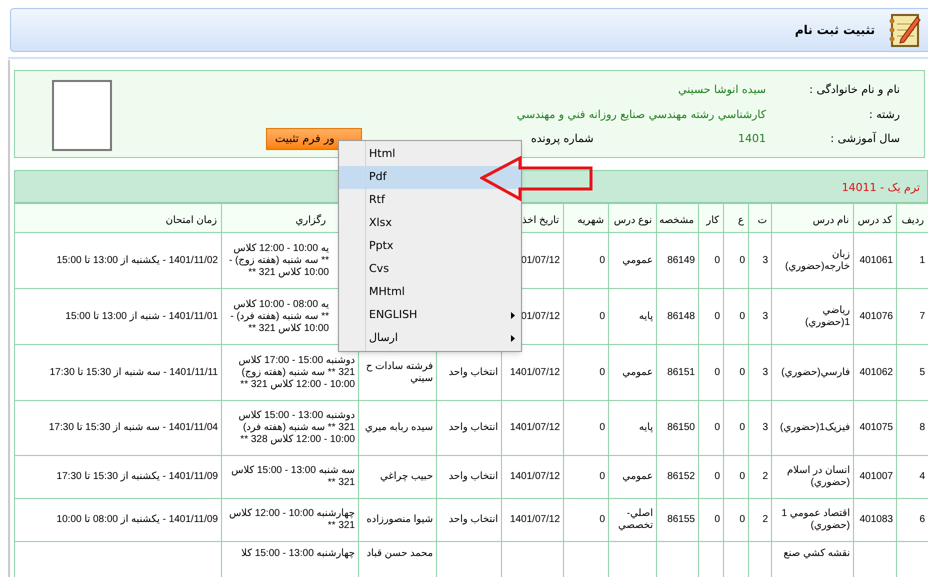 The height and width of the screenshot is (577, 928). What do you see at coordinates (398, 428) in the screenshot?
I see `table-cell-text: سيده ربابه ميري` at bounding box center [398, 428].